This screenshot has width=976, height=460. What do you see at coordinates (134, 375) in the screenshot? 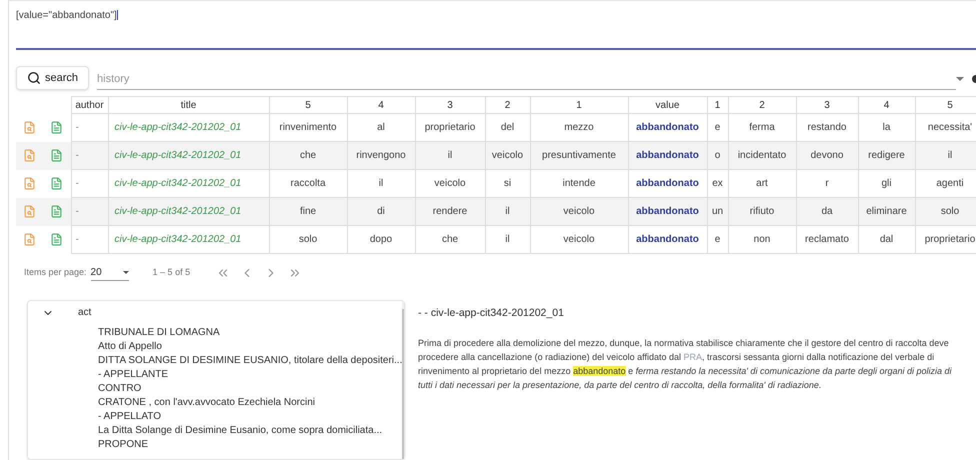
I see `document-line: - APPELLANTE` at bounding box center [134, 375].